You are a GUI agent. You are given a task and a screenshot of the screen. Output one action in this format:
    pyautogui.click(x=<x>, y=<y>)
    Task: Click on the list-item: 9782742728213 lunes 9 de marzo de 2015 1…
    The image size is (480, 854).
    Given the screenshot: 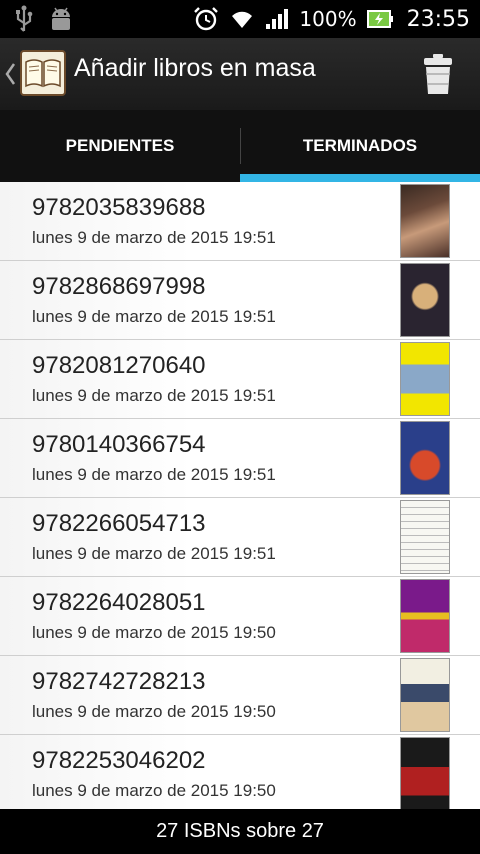 What is the action you would take?
    pyautogui.click(x=240, y=695)
    